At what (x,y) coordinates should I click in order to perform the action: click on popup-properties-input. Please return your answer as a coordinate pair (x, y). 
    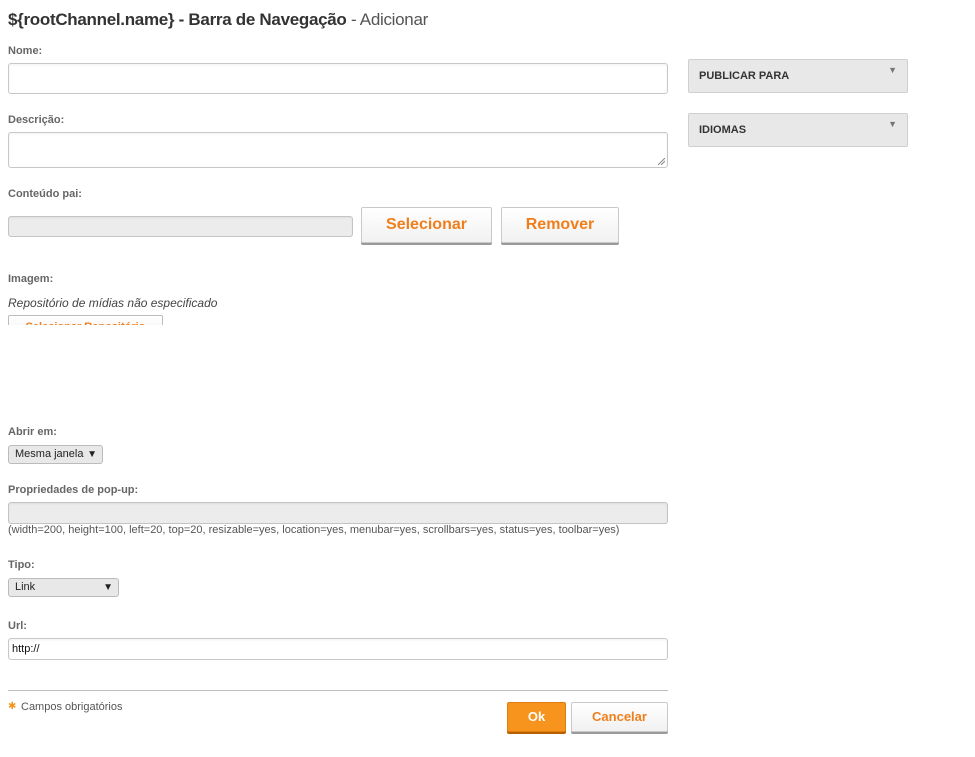
    Looking at the image, I should click on (338, 513).